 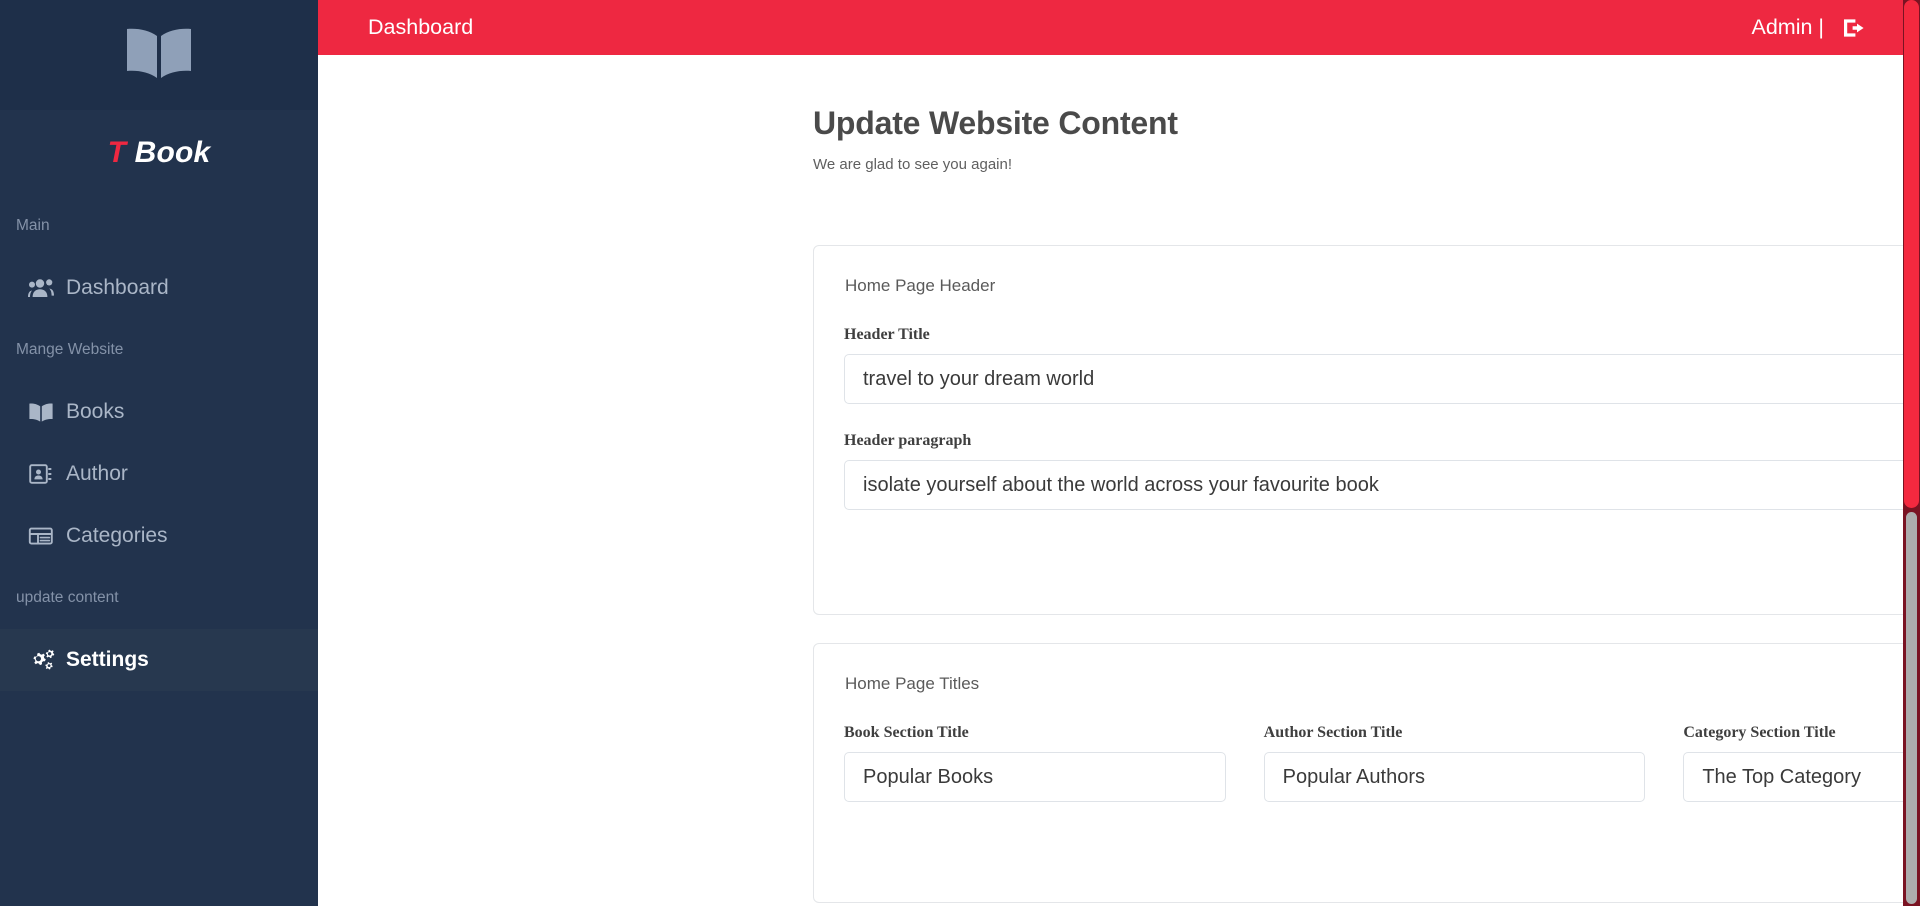 I want to click on brand-name: Book, so click(x=168, y=152).